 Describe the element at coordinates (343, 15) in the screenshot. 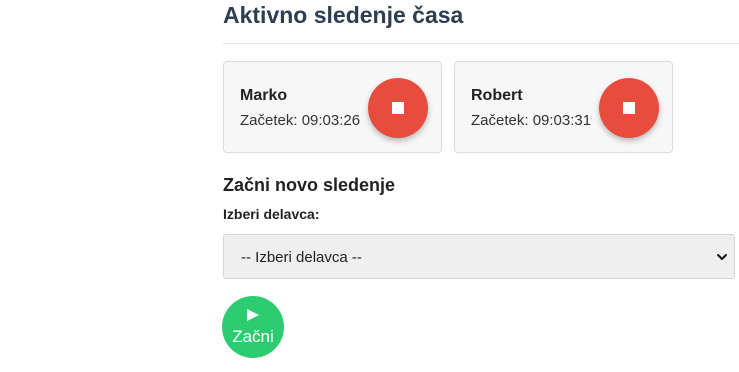

I see `page-title: Aktivno sledenje časa` at that location.